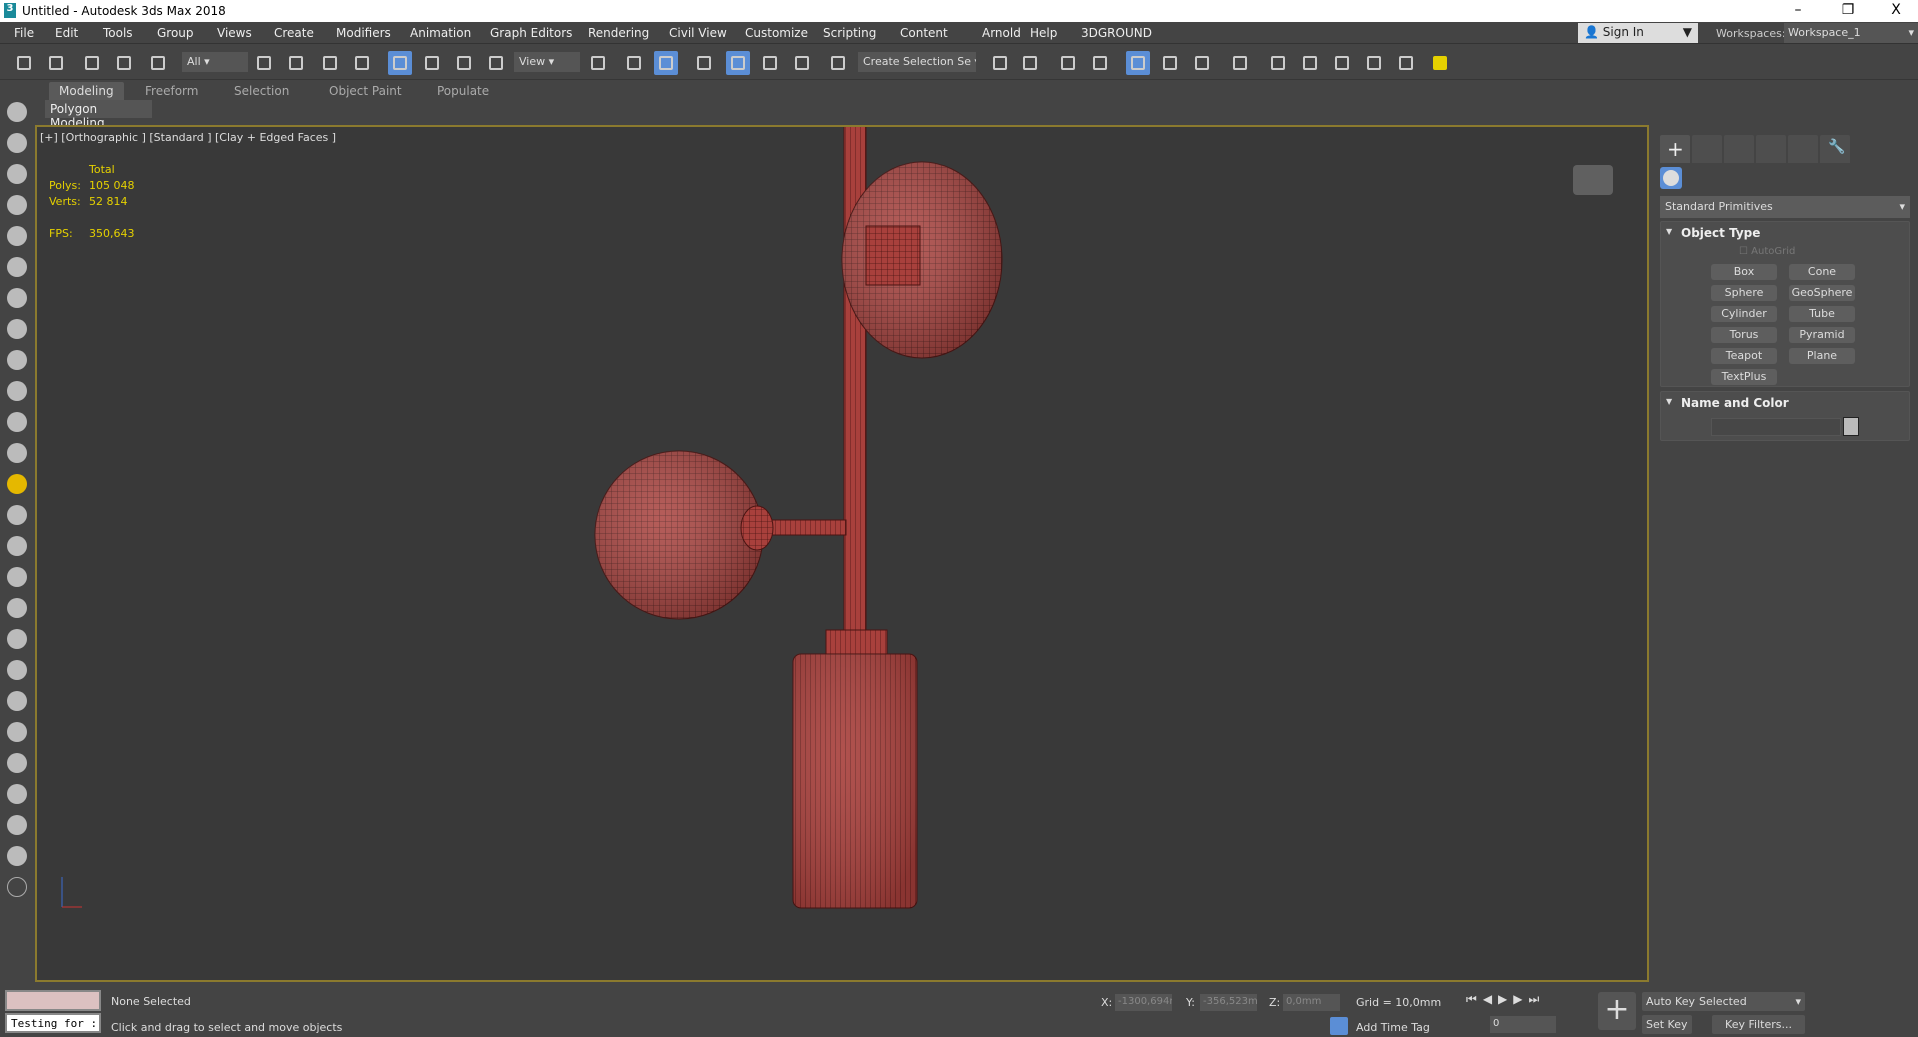 The height and width of the screenshot is (1037, 1918). Describe the element at coordinates (704, 63) in the screenshot. I see `snaps-toggle-icon` at that location.